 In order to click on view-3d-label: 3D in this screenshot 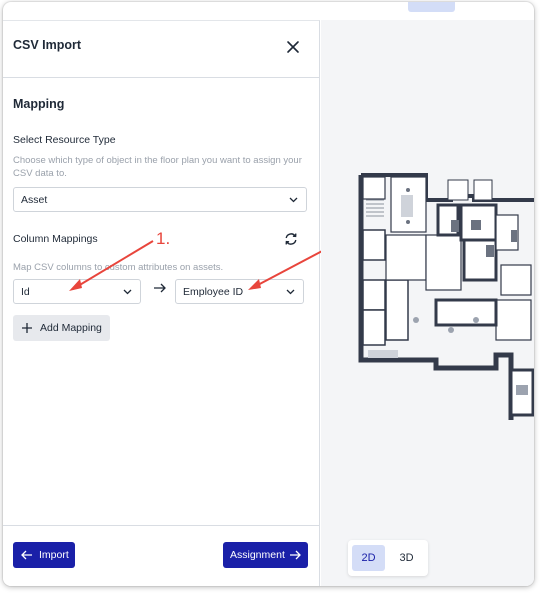, I will do `click(406, 558)`.